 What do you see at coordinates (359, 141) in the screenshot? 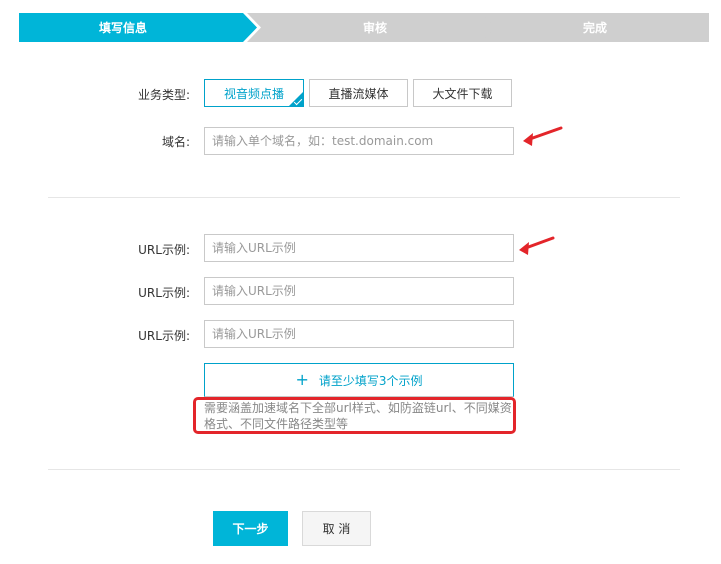
I see `domain-input` at bounding box center [359, 141].